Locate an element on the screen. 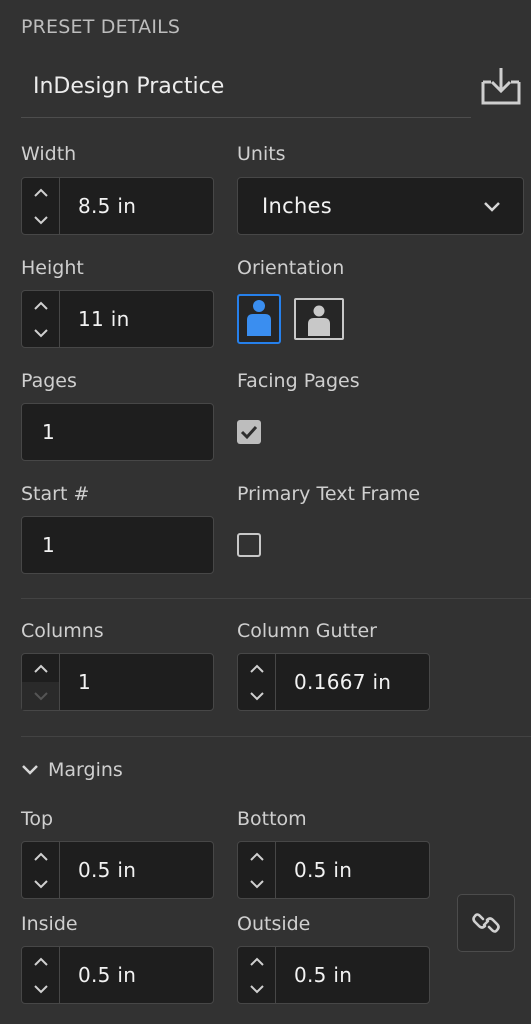  outside-margin-label: Outside is located at coordinates (274, 924).